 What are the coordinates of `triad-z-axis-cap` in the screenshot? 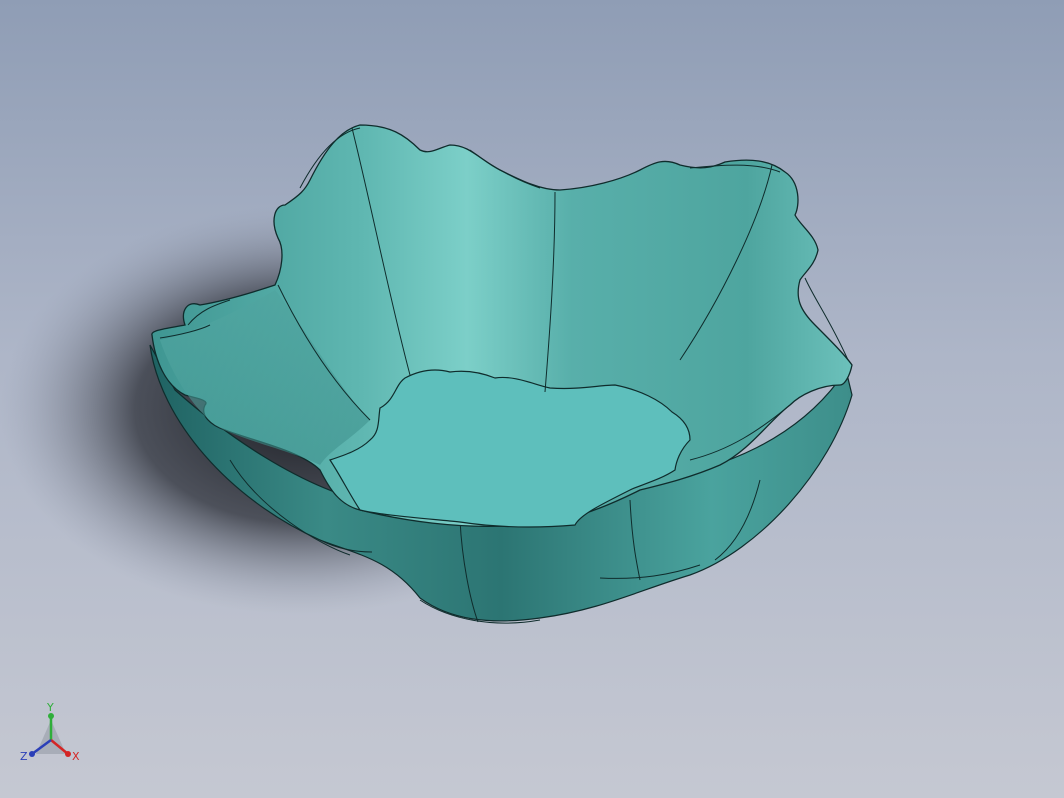 It's located at (32, 754).